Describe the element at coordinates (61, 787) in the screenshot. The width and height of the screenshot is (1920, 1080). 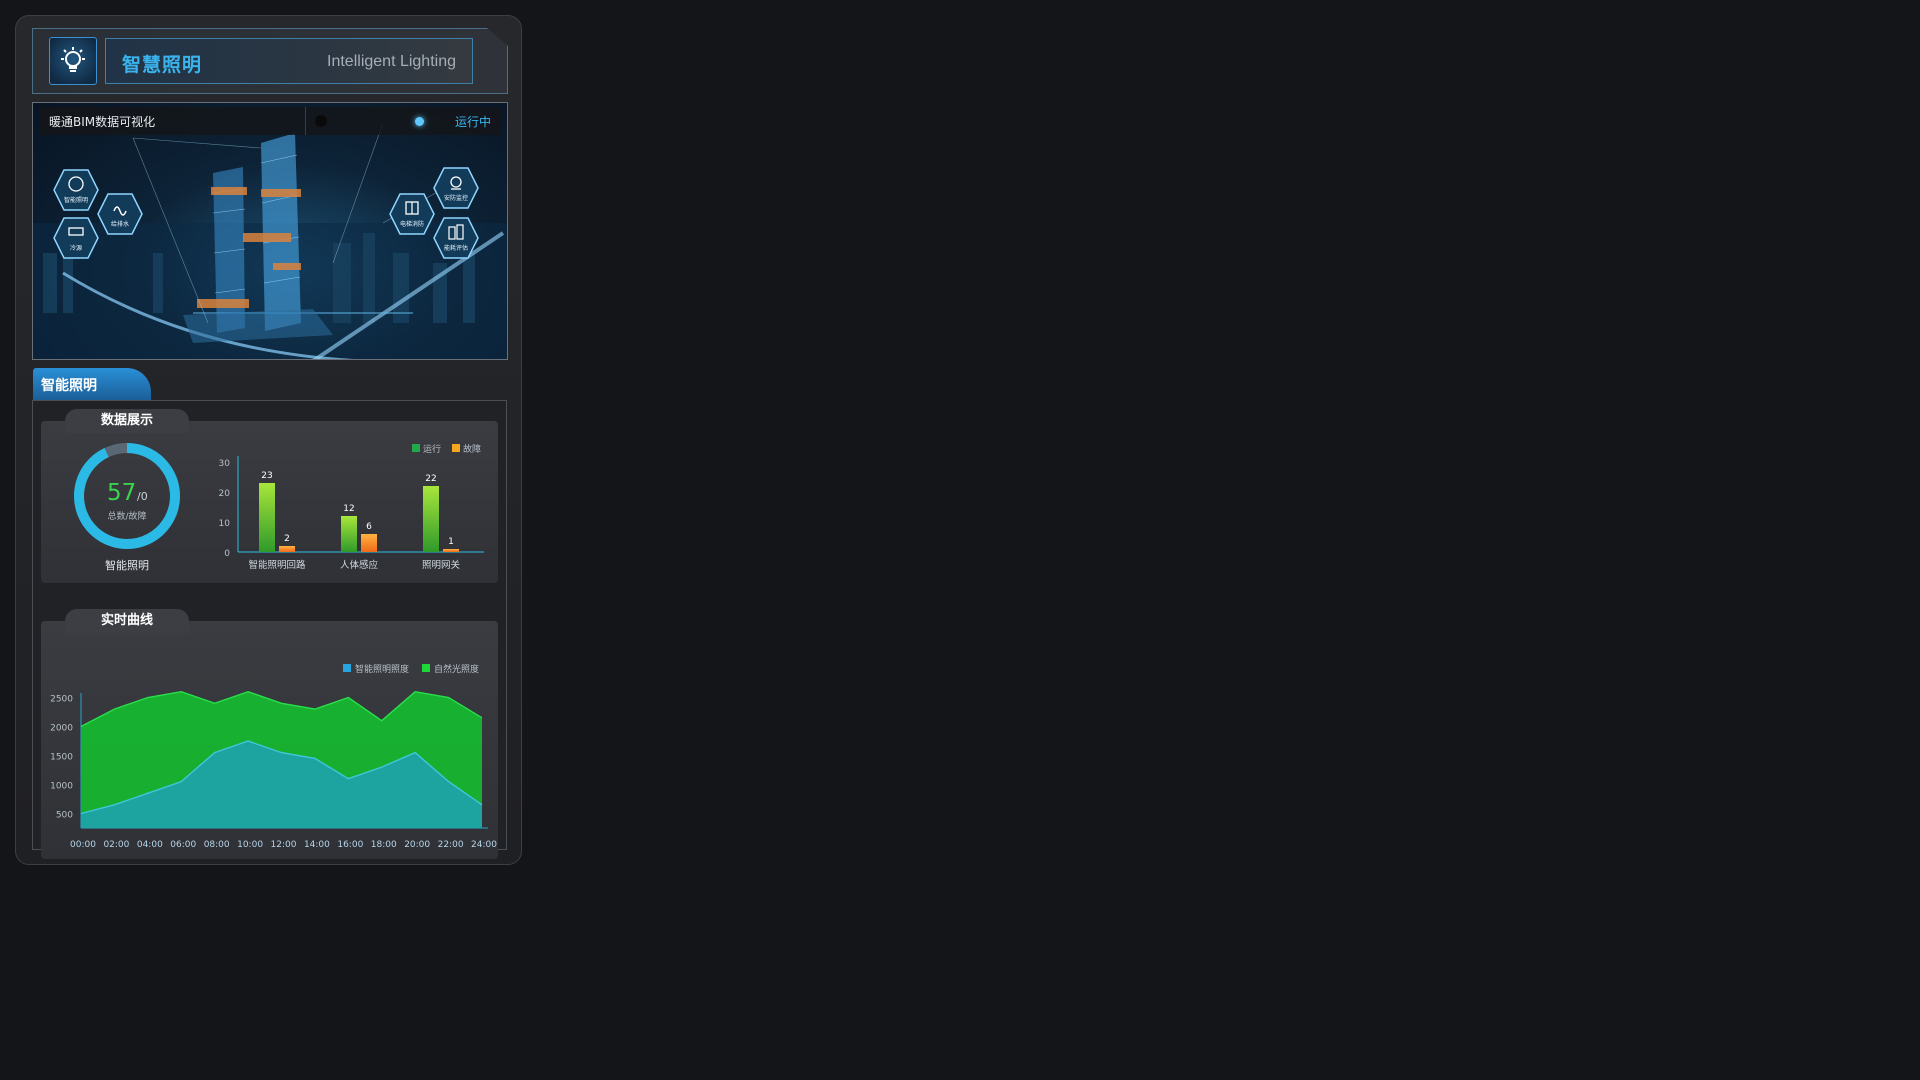
I see `y-tick-label: 1000` at that location.